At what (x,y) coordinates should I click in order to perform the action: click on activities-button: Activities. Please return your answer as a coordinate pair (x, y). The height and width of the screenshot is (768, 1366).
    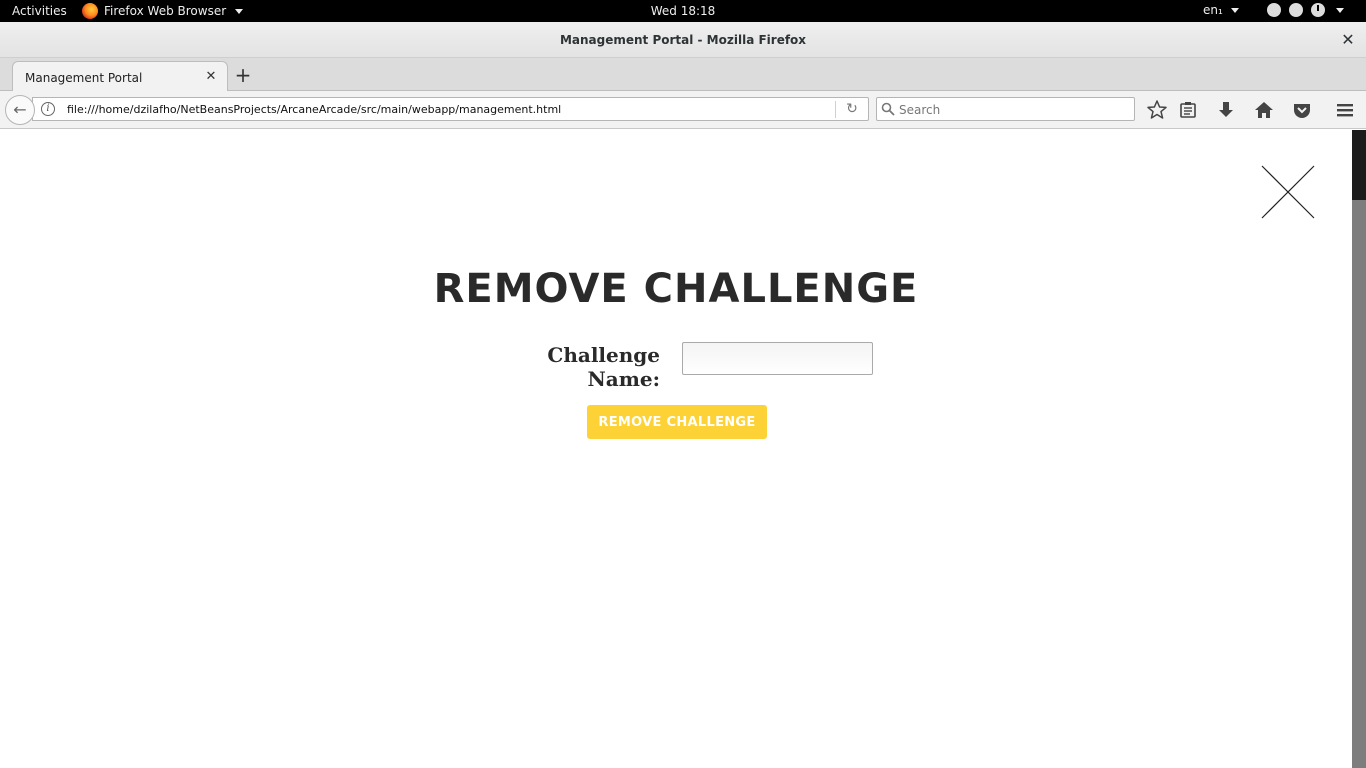
    Looking at the image, I should click on (39, 11).